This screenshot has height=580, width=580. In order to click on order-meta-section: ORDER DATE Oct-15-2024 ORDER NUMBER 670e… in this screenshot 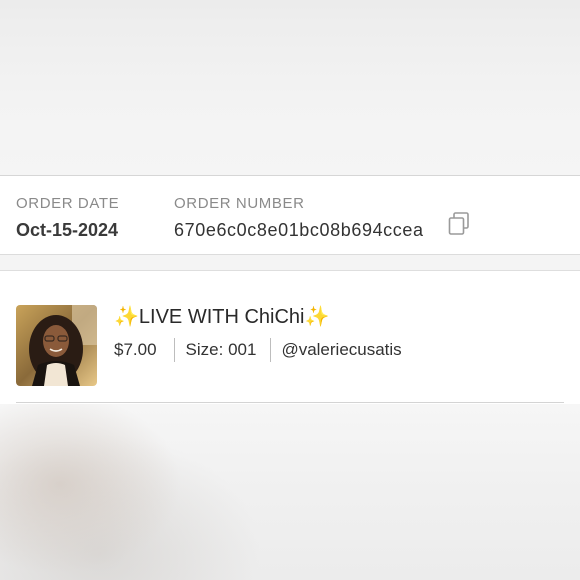, I will do `click(290, 215)`.